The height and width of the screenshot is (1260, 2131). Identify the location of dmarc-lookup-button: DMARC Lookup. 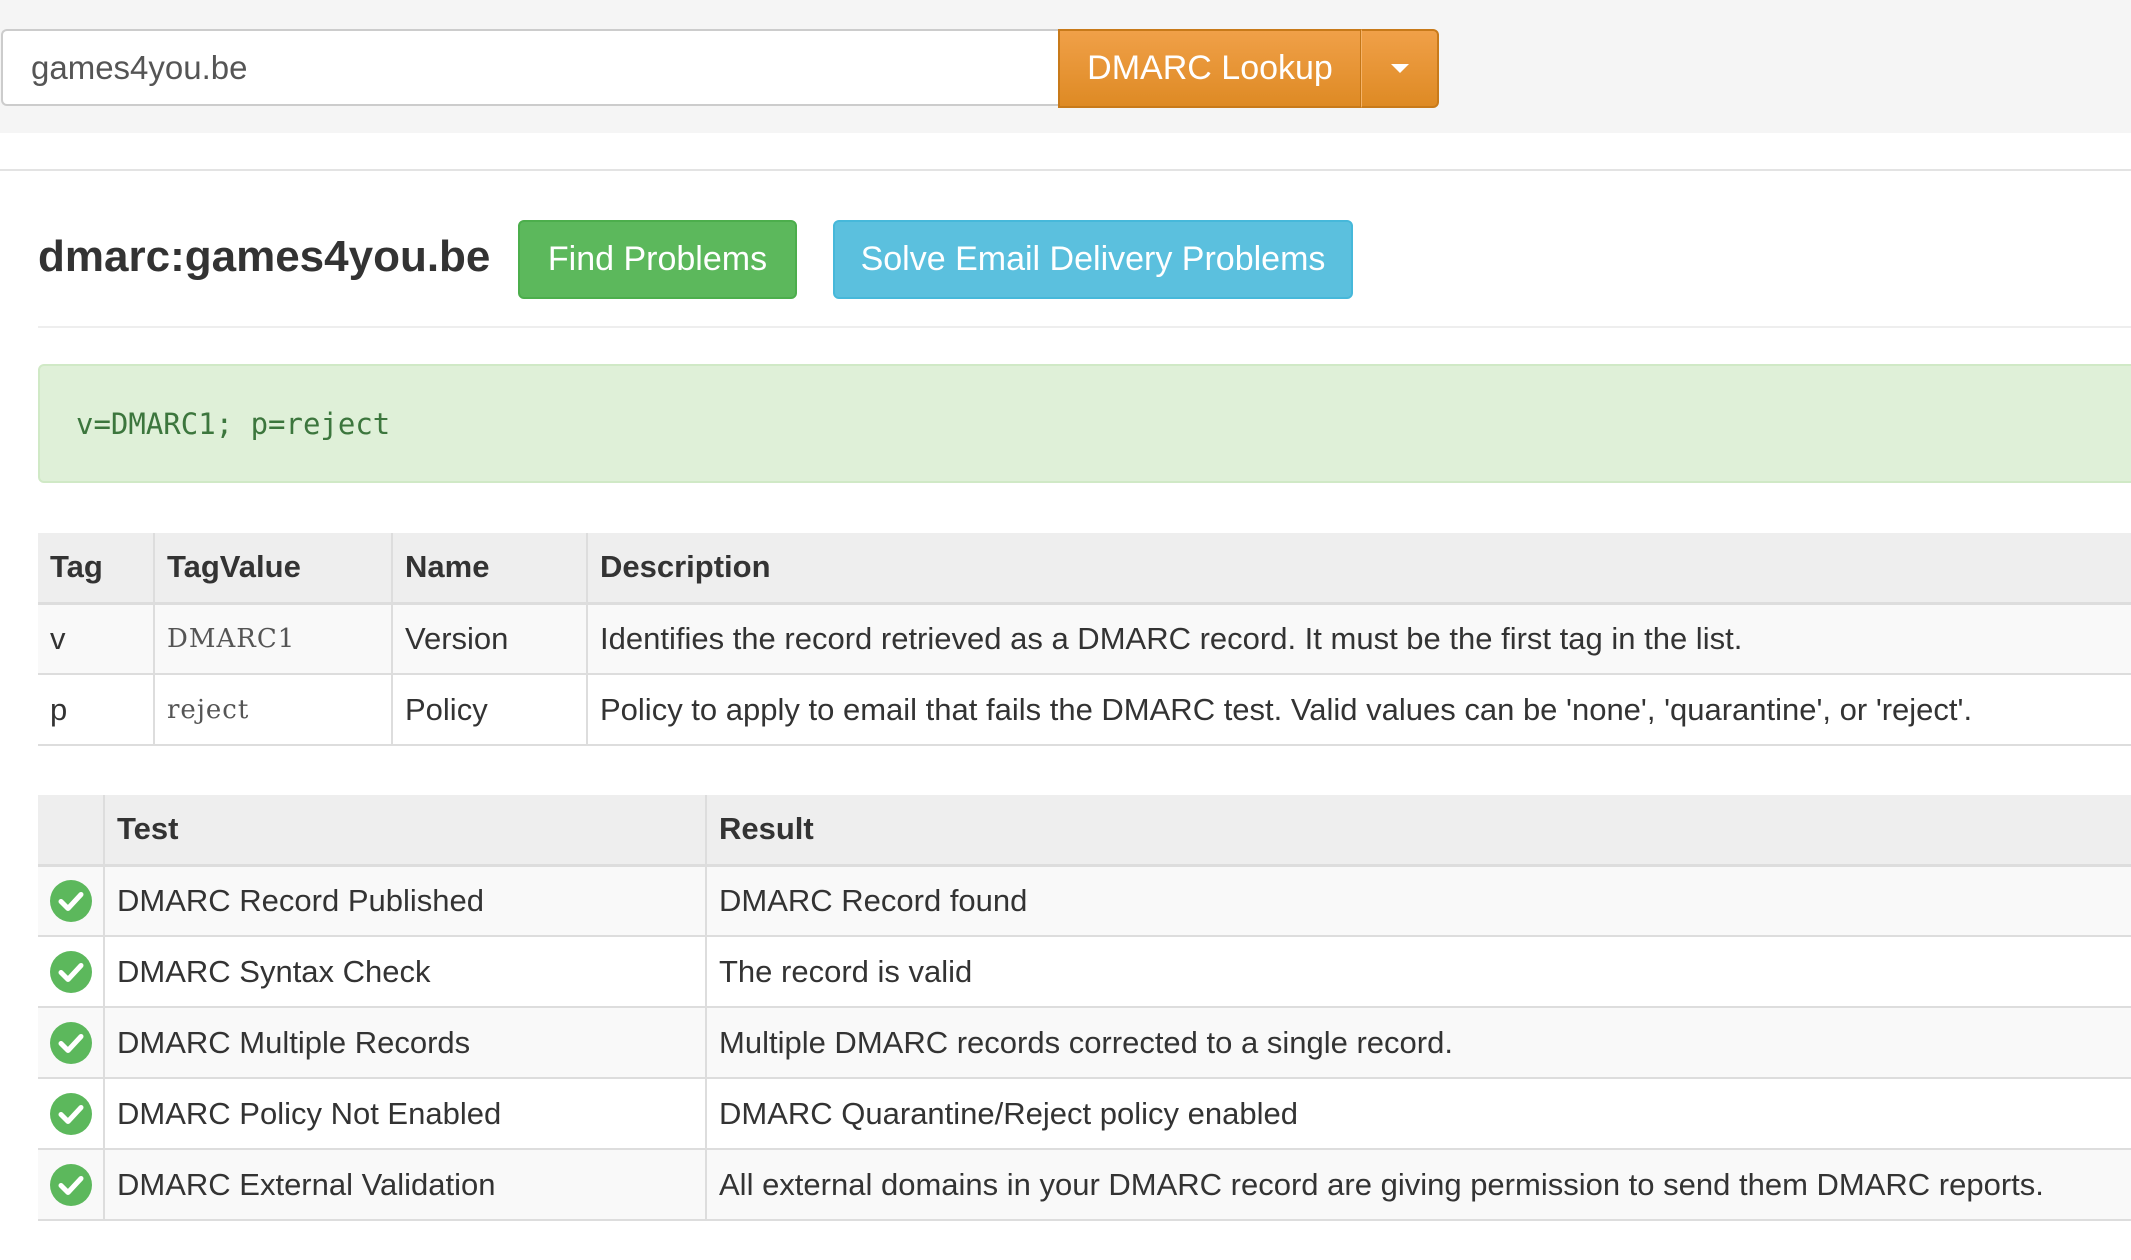
(1209, 68).